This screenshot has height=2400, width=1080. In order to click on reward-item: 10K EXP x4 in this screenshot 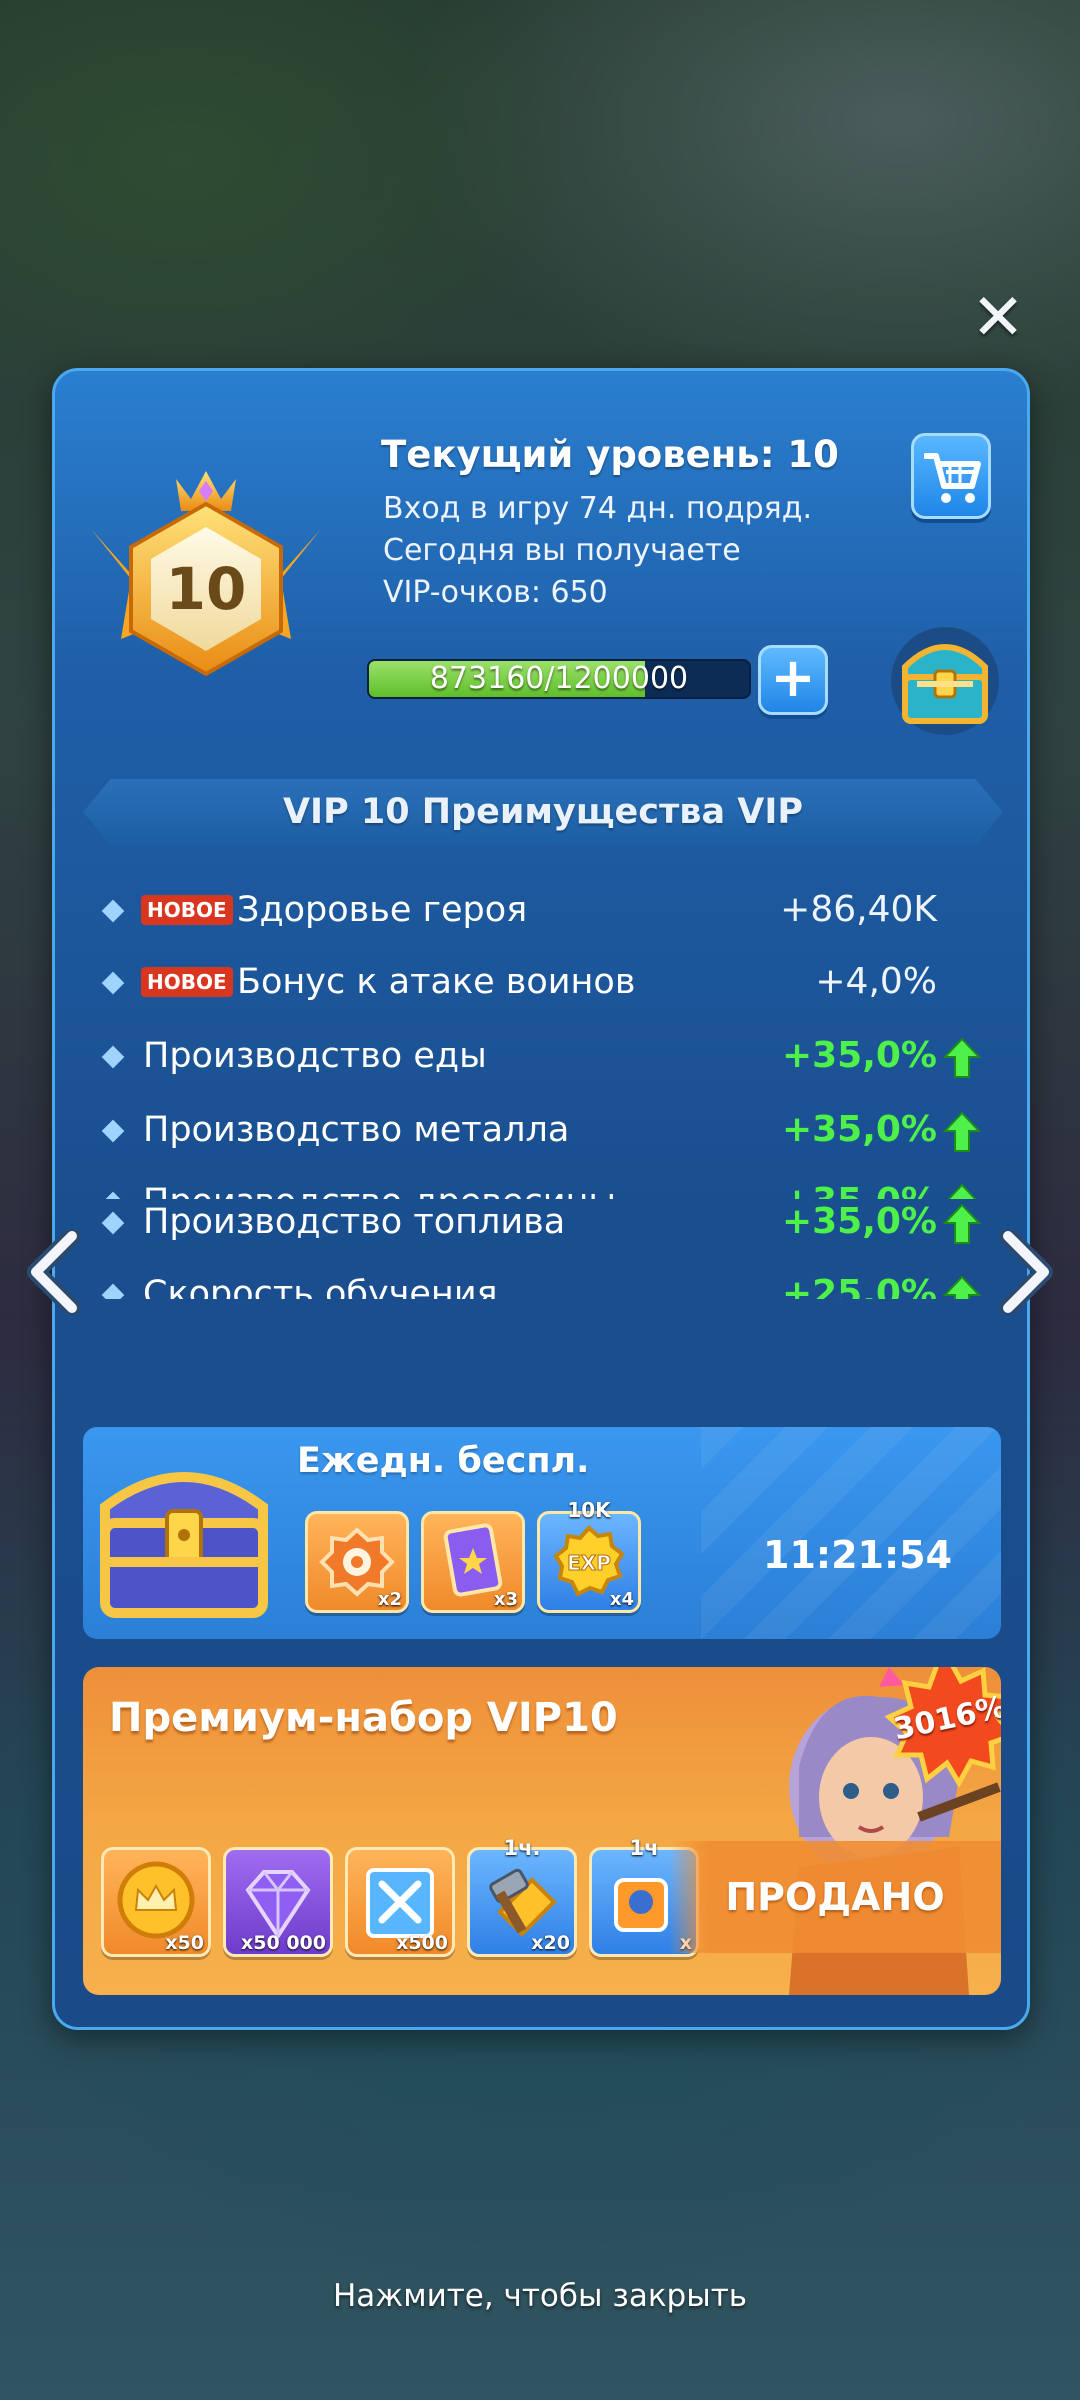, I will do `click(589, 1555)`.